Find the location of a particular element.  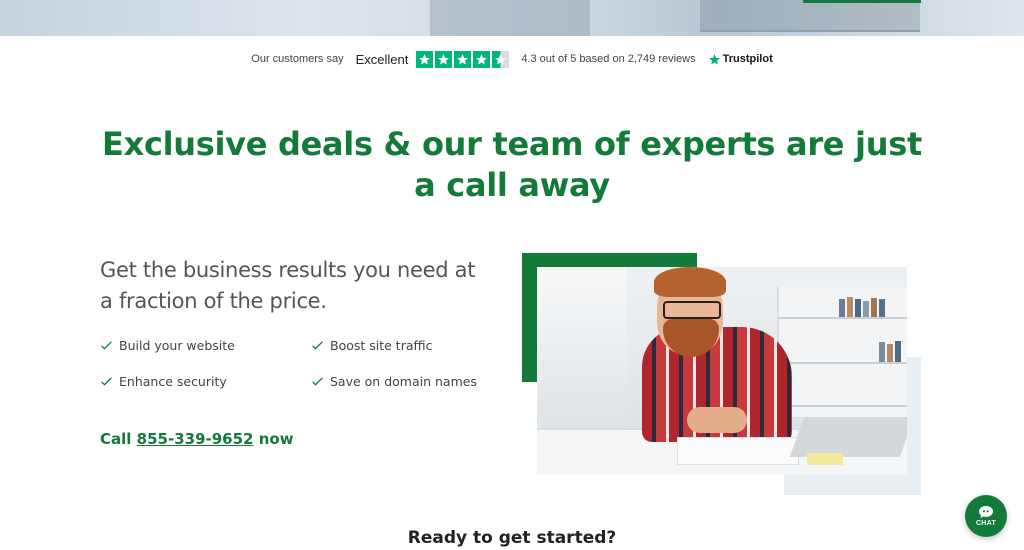

feature-item: Boost site traffic is located at coordinates (371, 345).